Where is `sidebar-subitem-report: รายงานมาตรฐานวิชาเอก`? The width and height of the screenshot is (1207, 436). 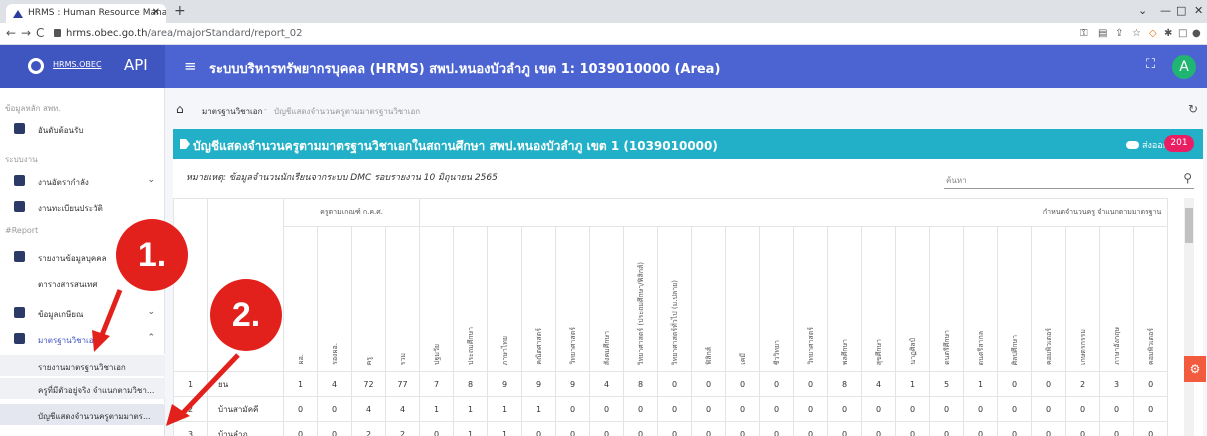
sidebar-subitem-report: รายงานมาตรฐานวิชาเอก is located at coordinates (82, 365).